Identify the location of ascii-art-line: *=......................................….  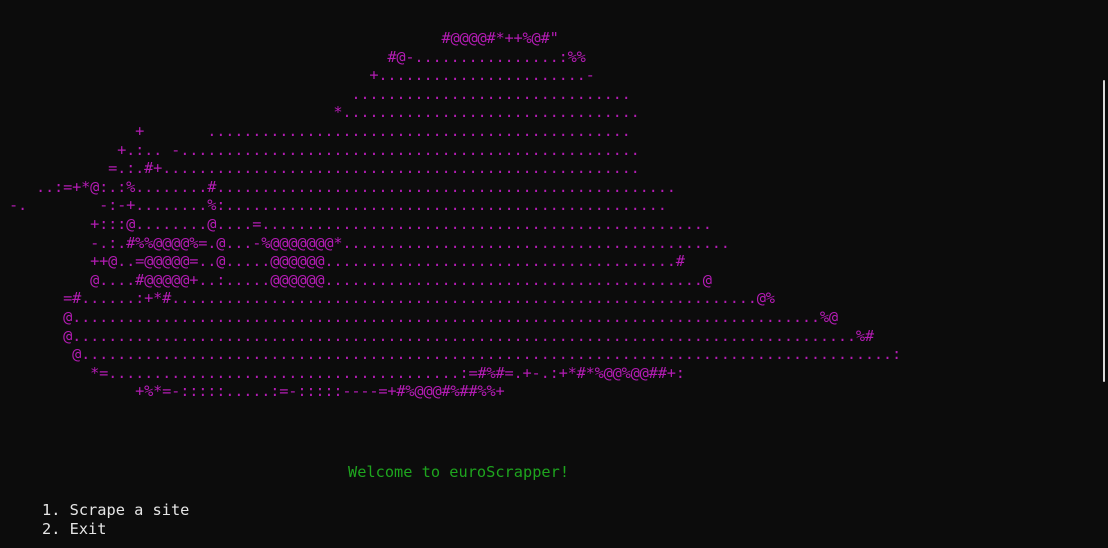
(342, 372).